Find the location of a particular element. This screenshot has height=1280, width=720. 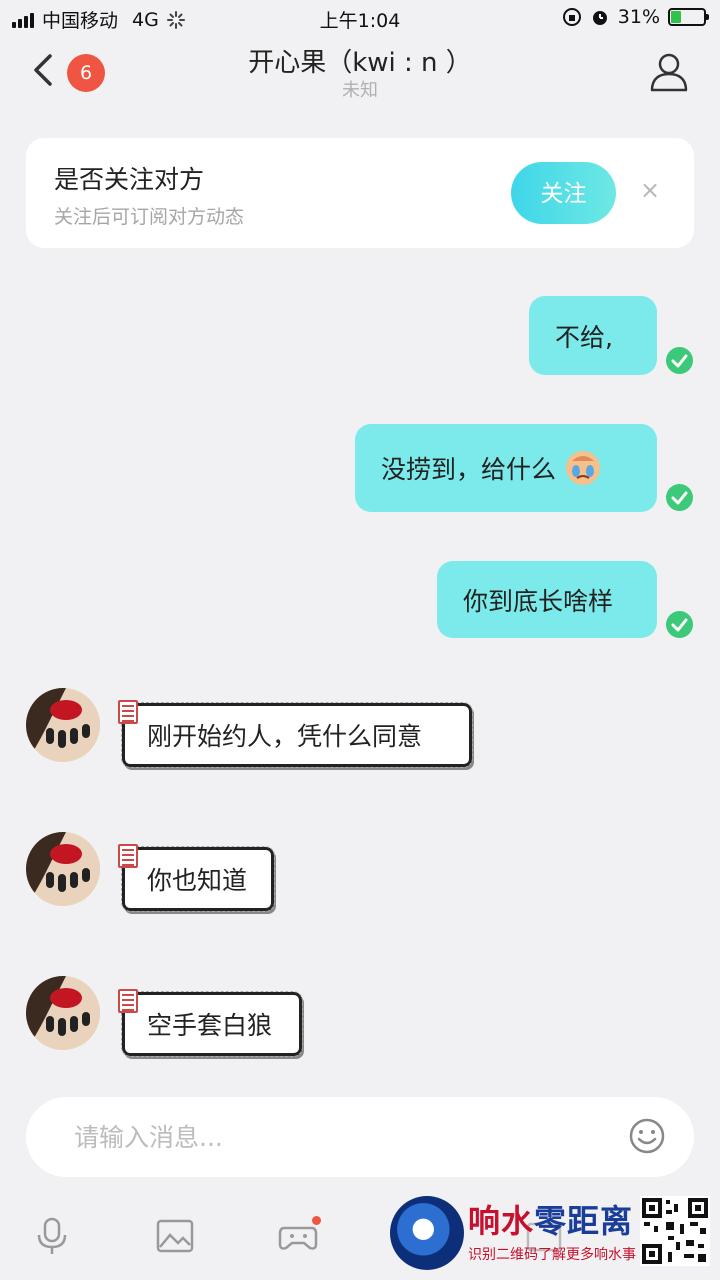

message-text: 空手套白狼 is located at coordinates (210, 1025).